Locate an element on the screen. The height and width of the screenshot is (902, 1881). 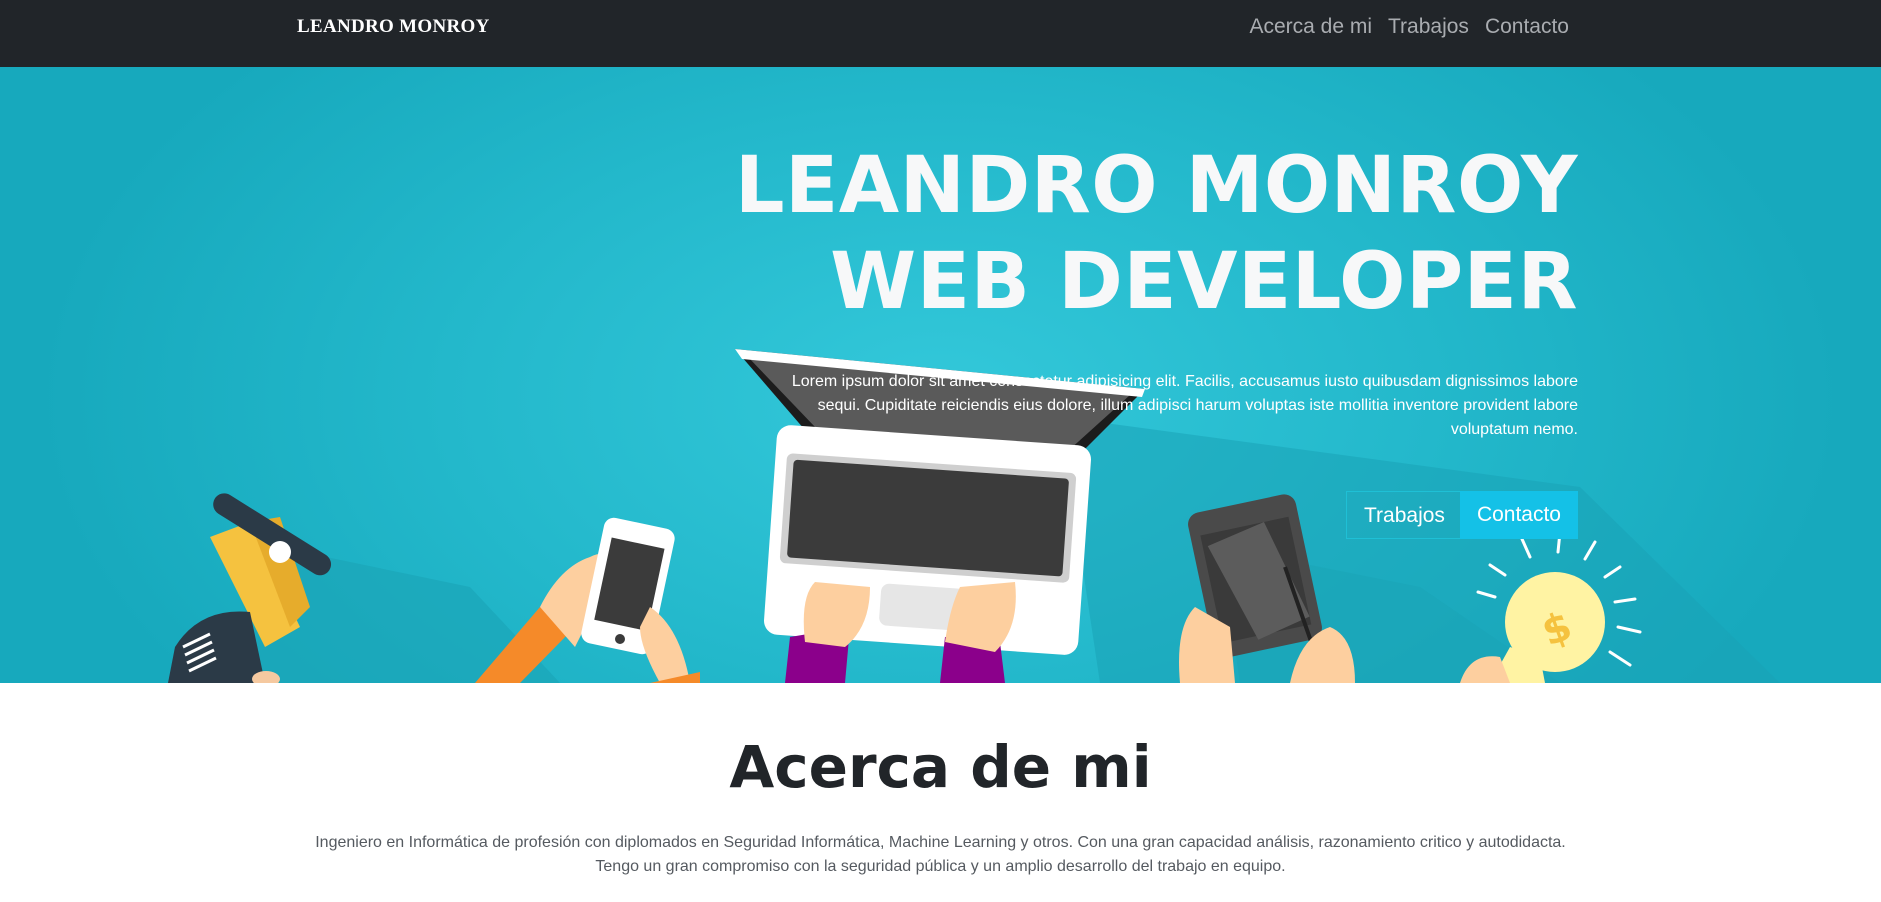
nav-links: Acerca de mi Trabajos Contacto is located at coordinates (1409, 27).